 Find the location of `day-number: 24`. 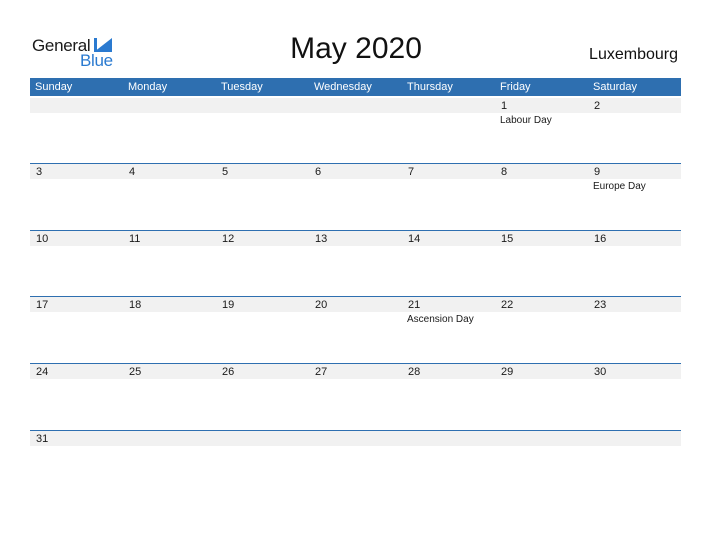

day-number: 24 is located at coordinates (42, 372).